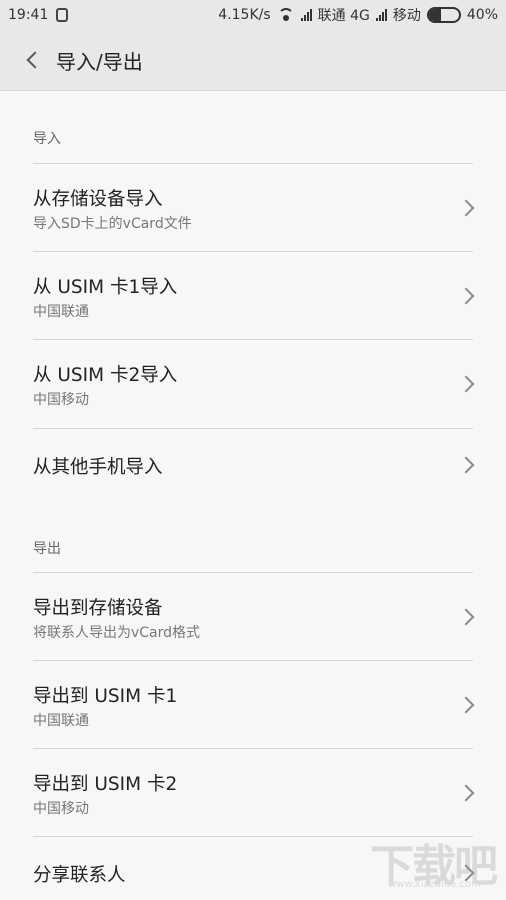 The height and width of the screenshot is (900, 506). What do you see at coordinates (99, 61) in the screenshot?
I see `page-title: 导入/导出` at bounding box center [99, 61].